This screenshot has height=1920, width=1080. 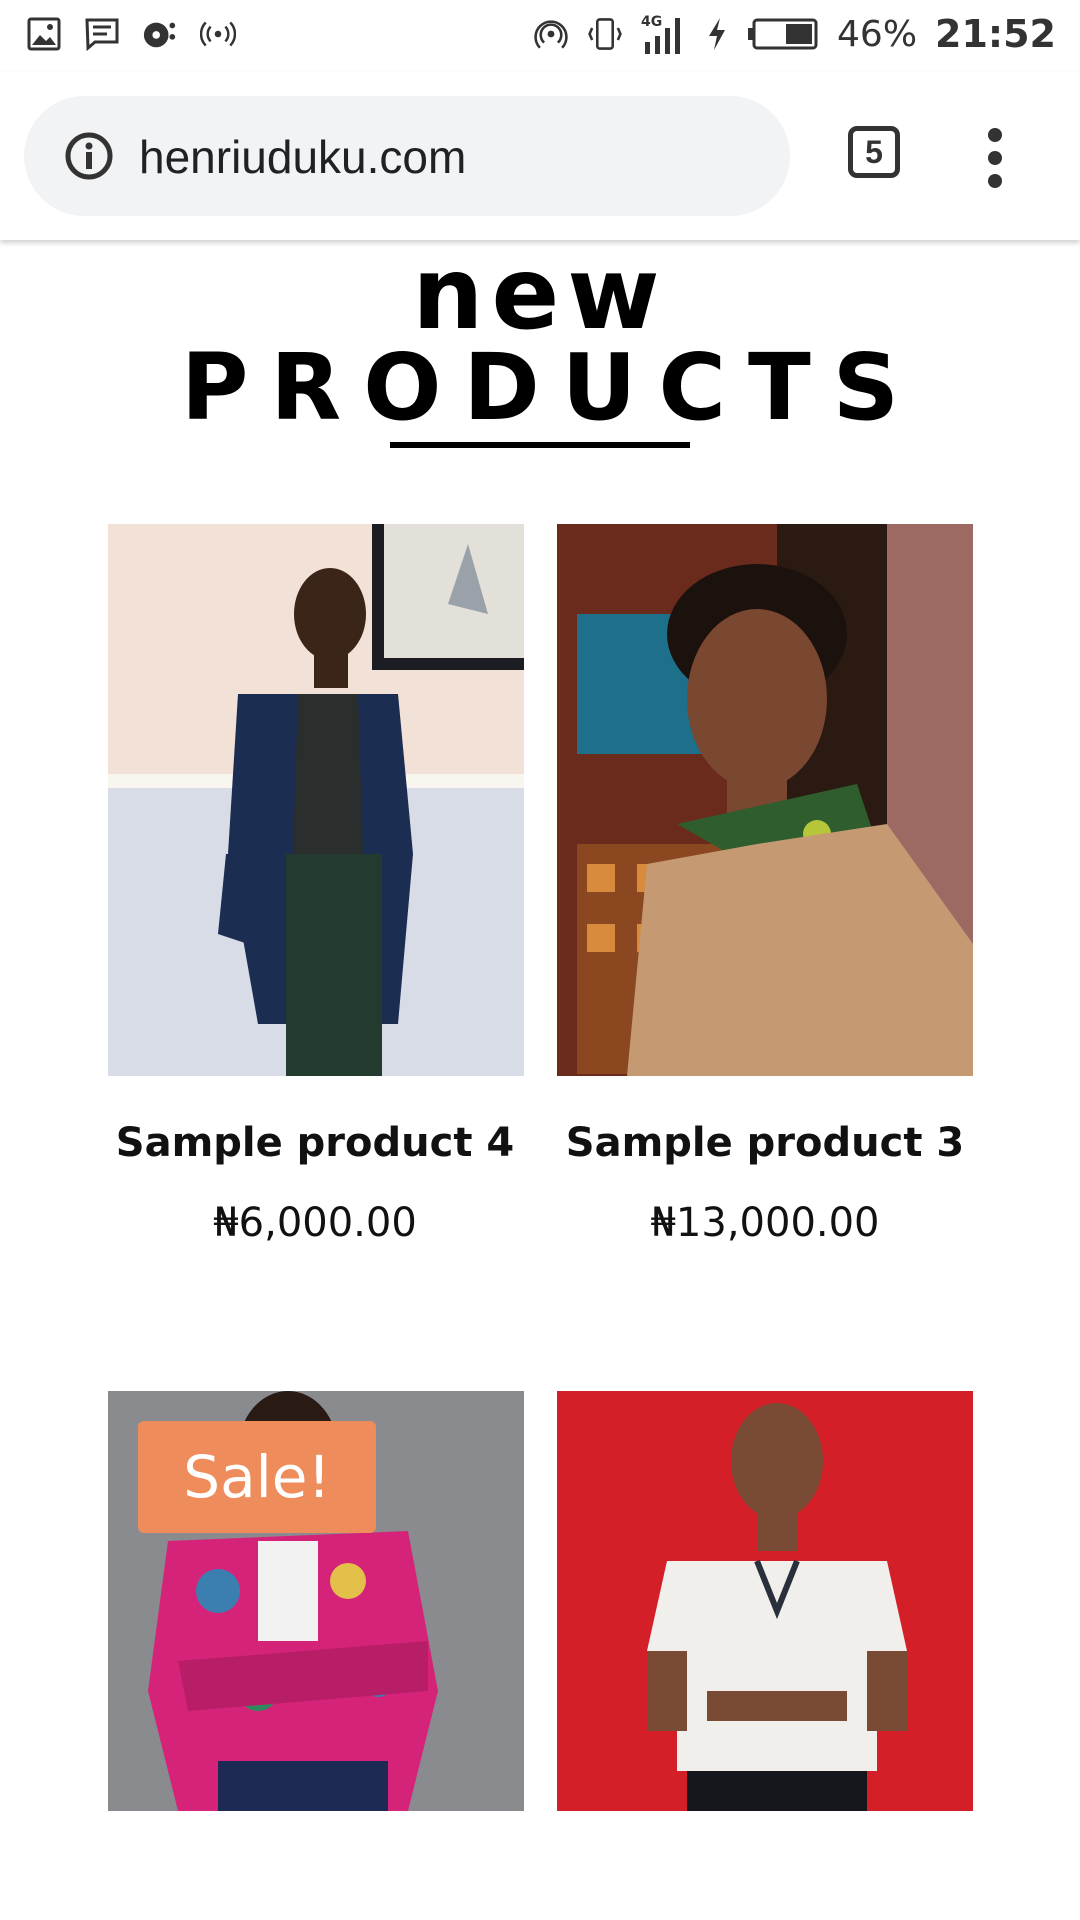 What do you see at coordinates (995, 34) in the screenshot?
I see `clock: 21:52` at bounding box center [995, 34].